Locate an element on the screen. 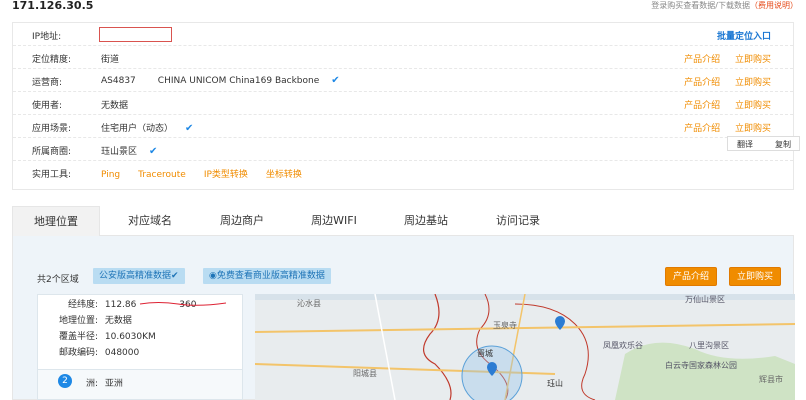  tools-links: Ping Traceroute IP类型转换 坐标转换 is located at coordinates (210, 173).